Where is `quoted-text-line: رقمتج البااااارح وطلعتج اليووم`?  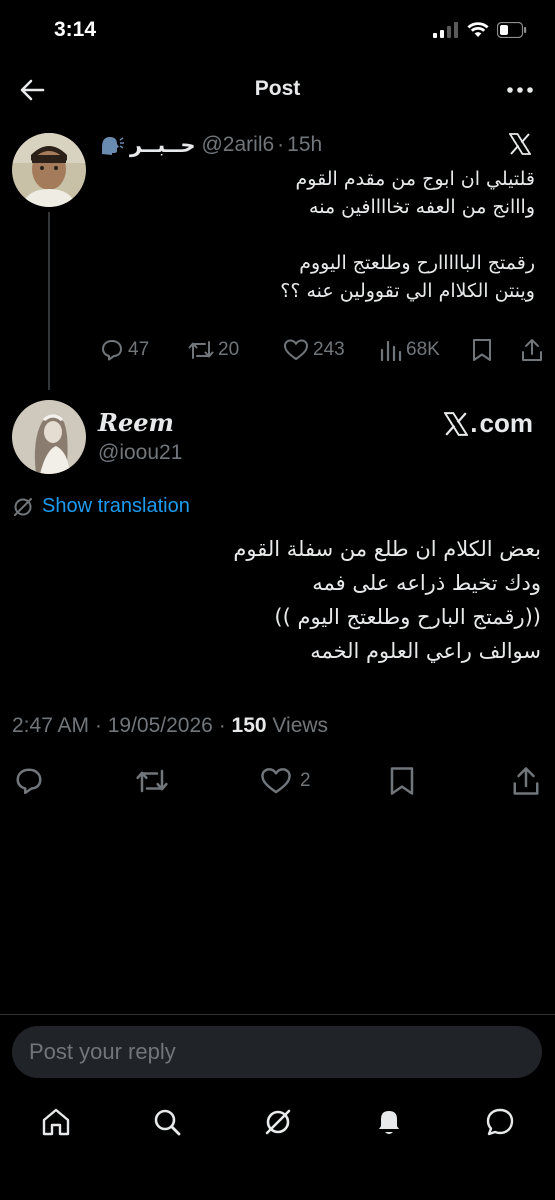
quoted-text-line: رقمتج البااااارح وطلعتج اليووم is located at coordinates (417, 263).